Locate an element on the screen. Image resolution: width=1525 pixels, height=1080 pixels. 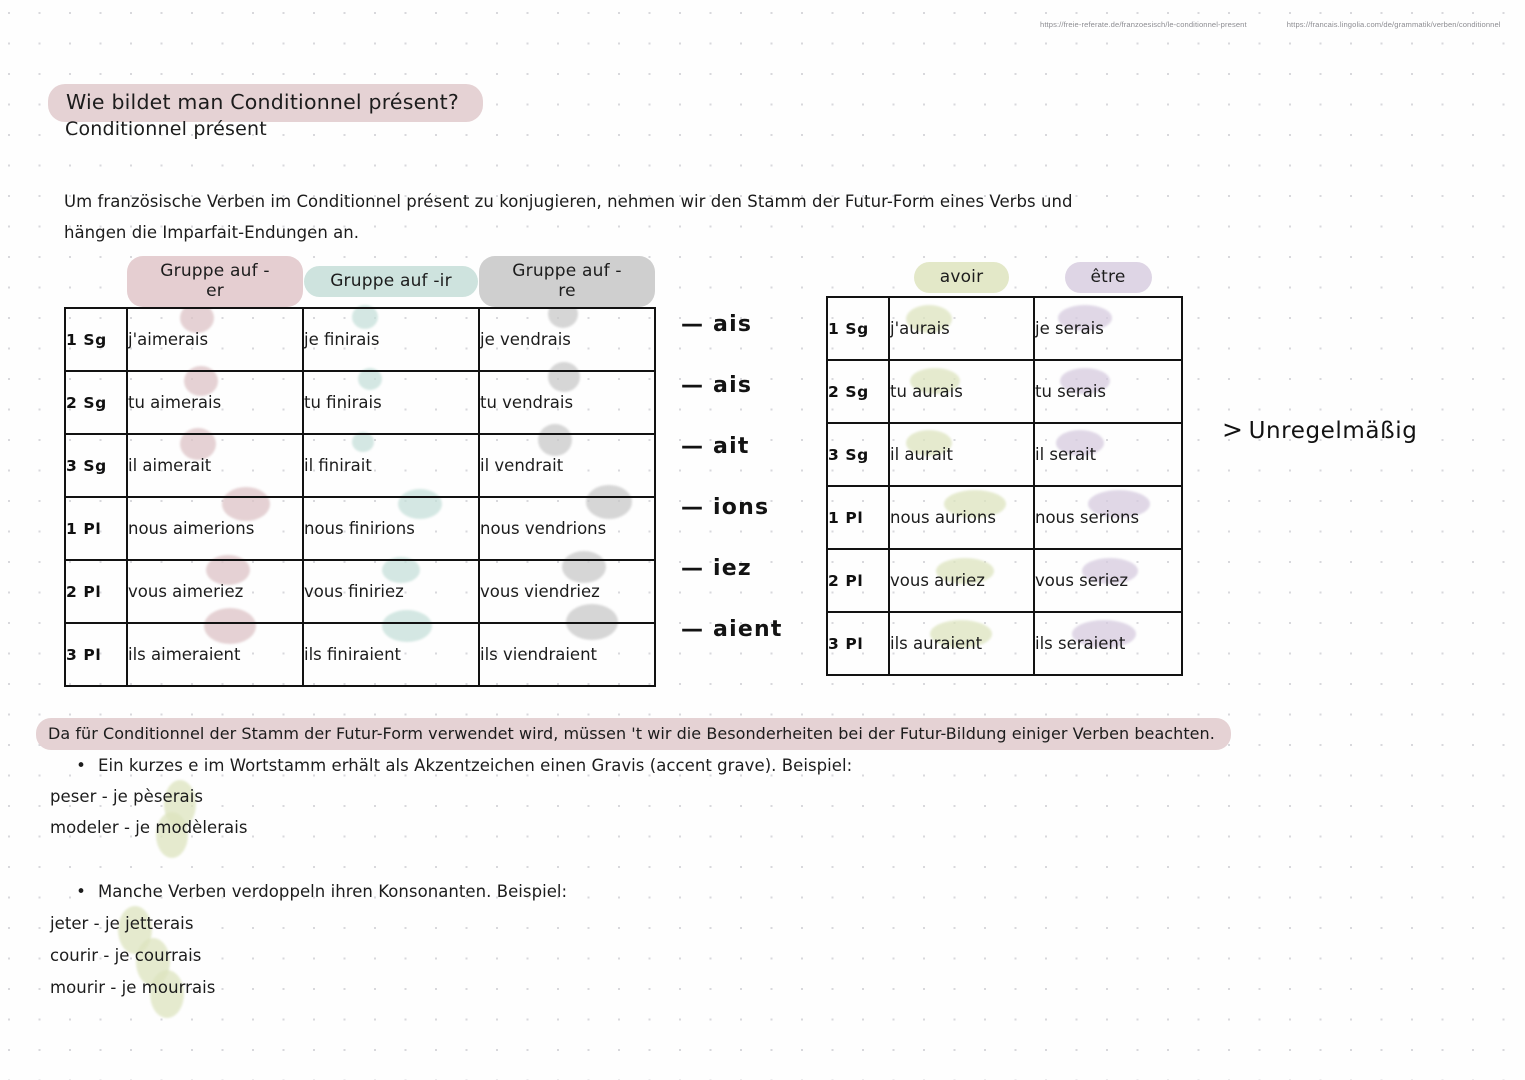
cell-avoir: tu aurais is located at coordinates (961, 391).